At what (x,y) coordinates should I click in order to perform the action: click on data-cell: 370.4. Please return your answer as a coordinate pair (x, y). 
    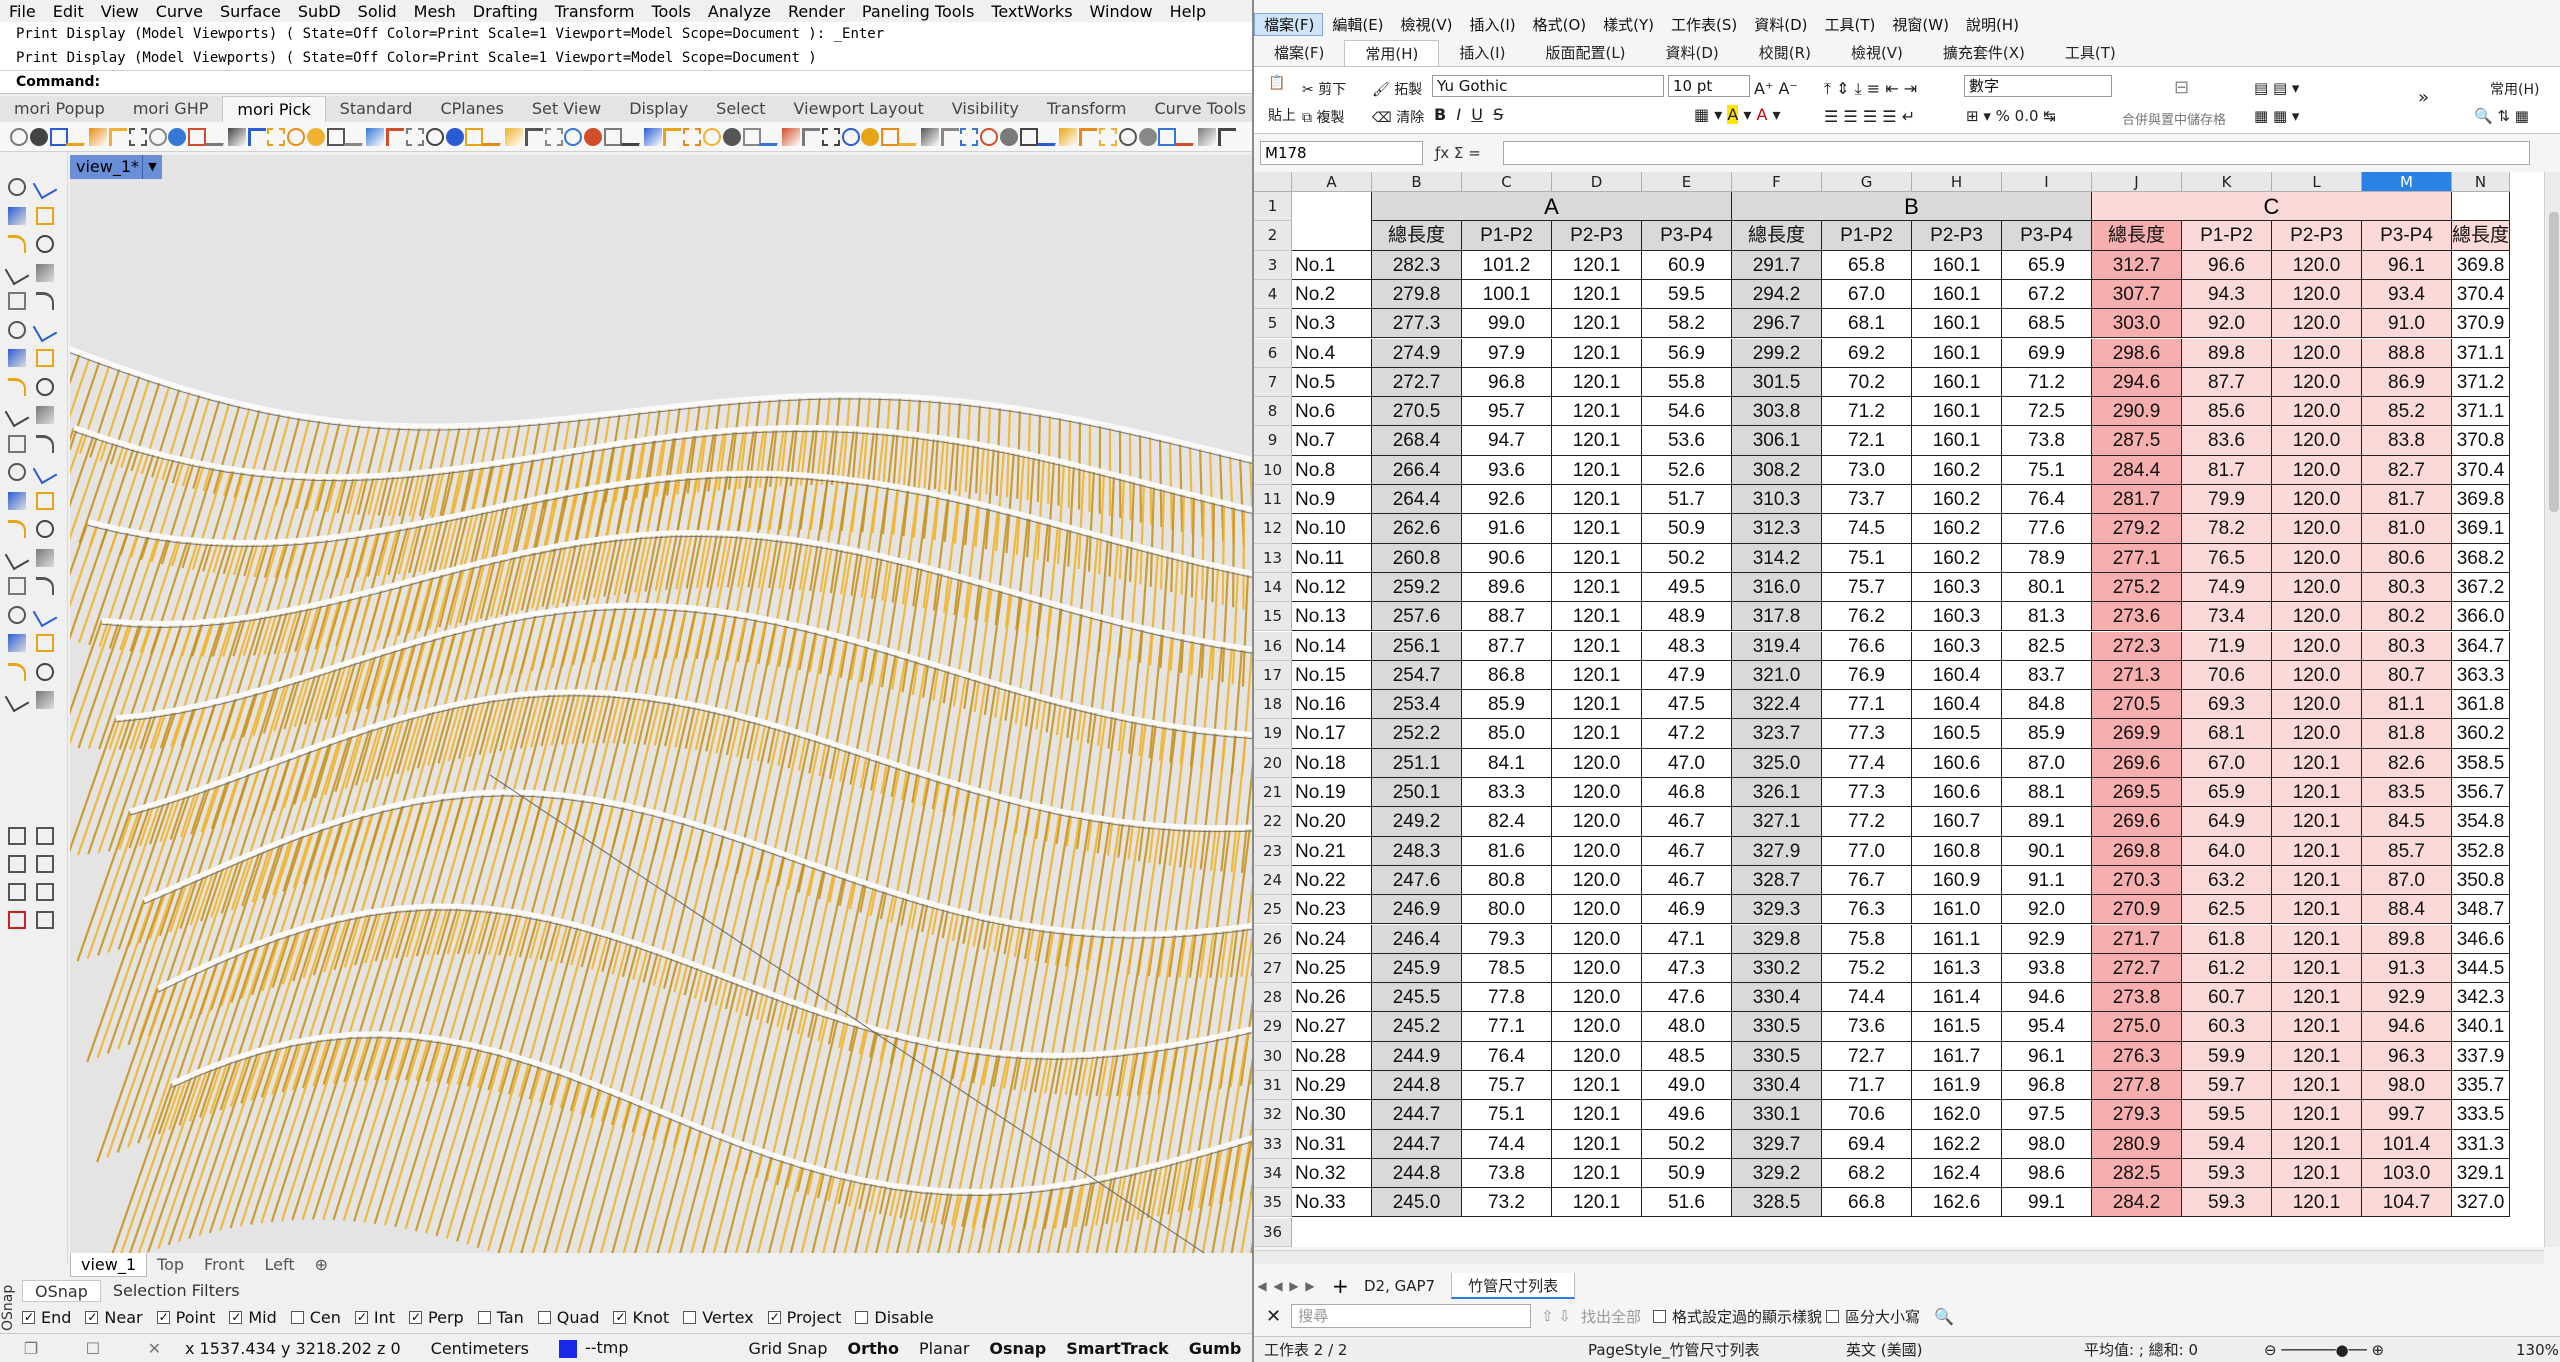
    Looking at the image, I should click on (2481, 294).